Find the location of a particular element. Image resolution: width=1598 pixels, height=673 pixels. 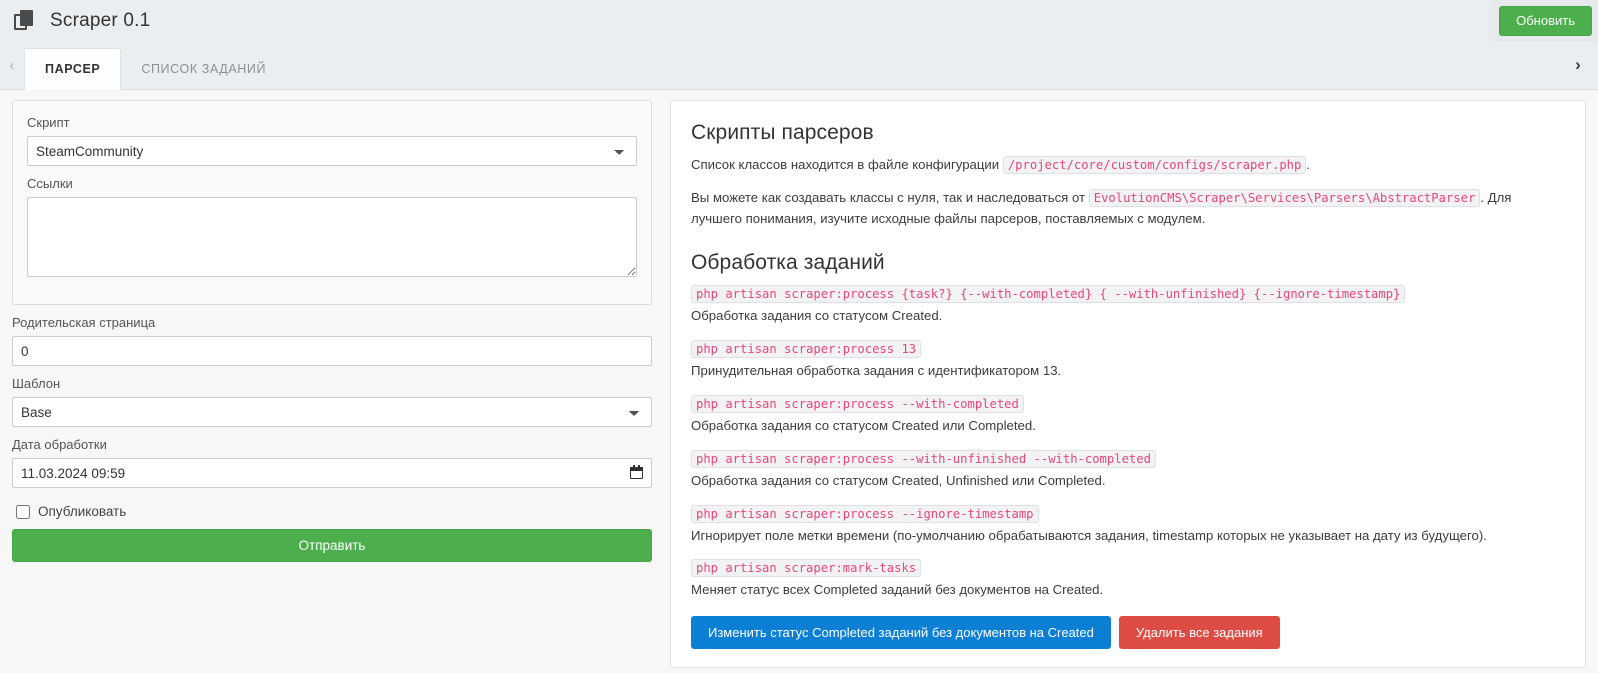

command-description: Обработка задания со статусом Created. is located at coordinates (817, 316).